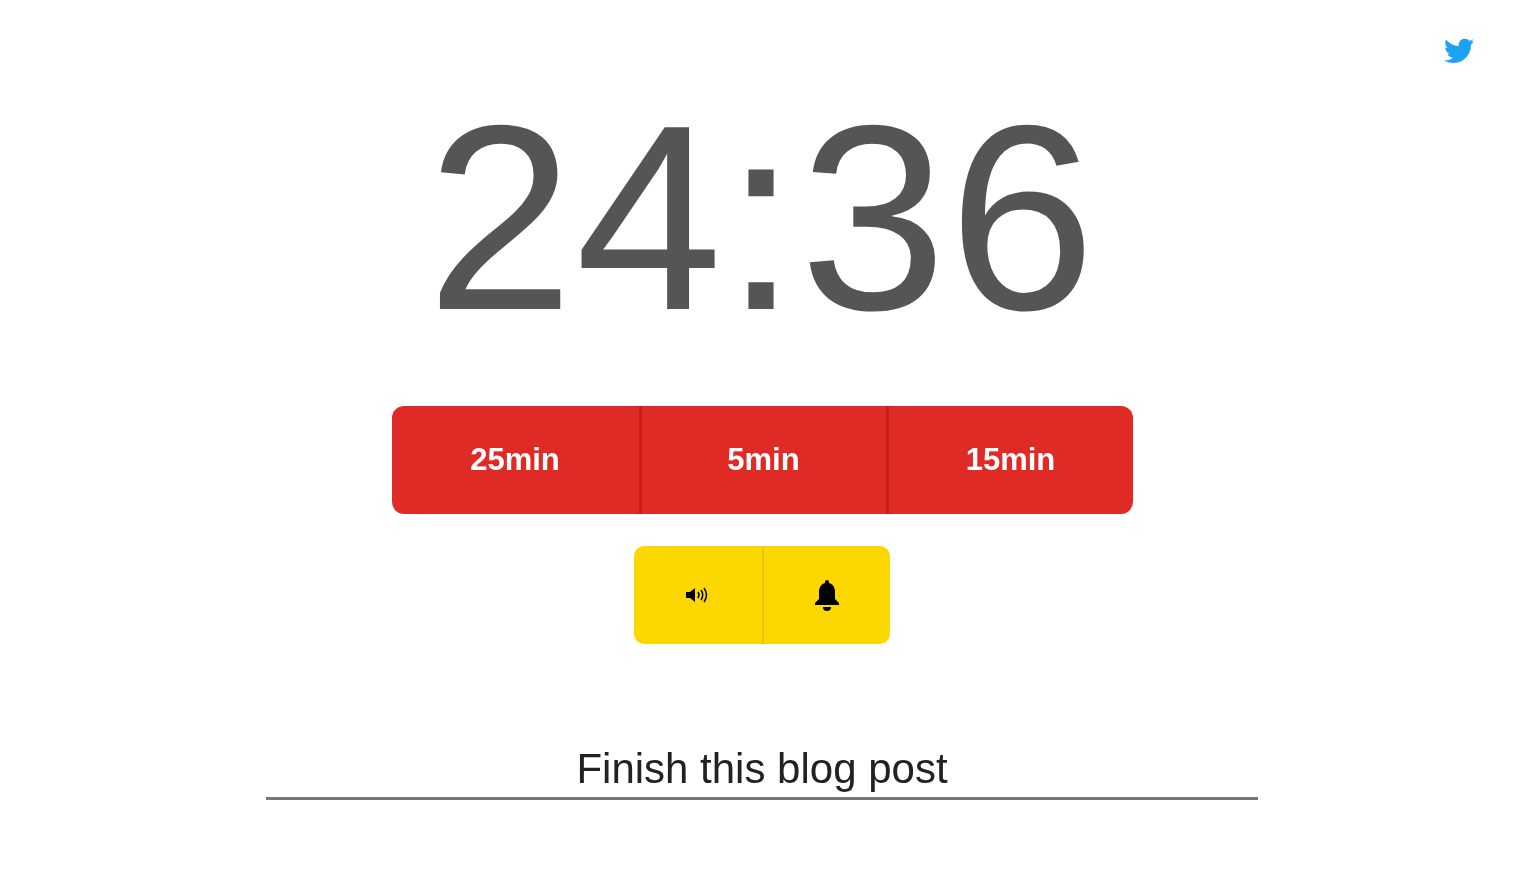  Describe the element at coordinates (515, 460) in the screenshot. I see `preset-button: 25min` at that location.